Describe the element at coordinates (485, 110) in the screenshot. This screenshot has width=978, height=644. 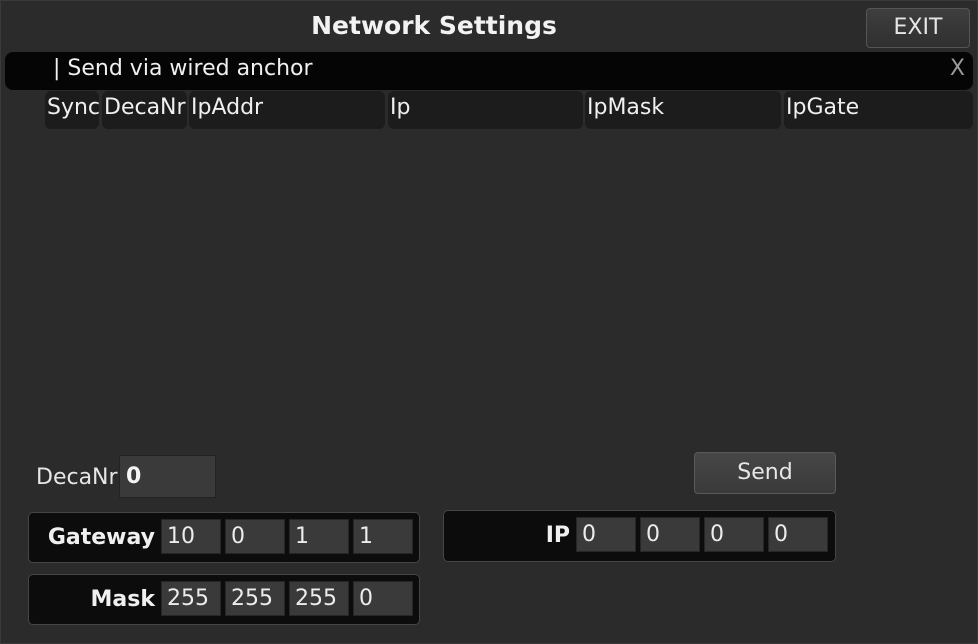
I see `column-header-ip: Ip` at that location.